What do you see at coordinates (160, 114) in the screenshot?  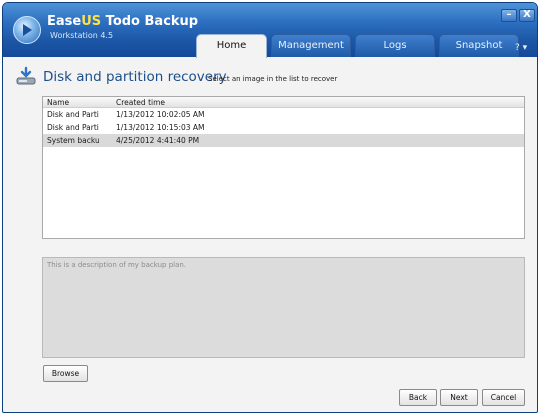 I see `row-created-time: 1/13/2012 10:02:05 AM` at bounding box center [160, 114].